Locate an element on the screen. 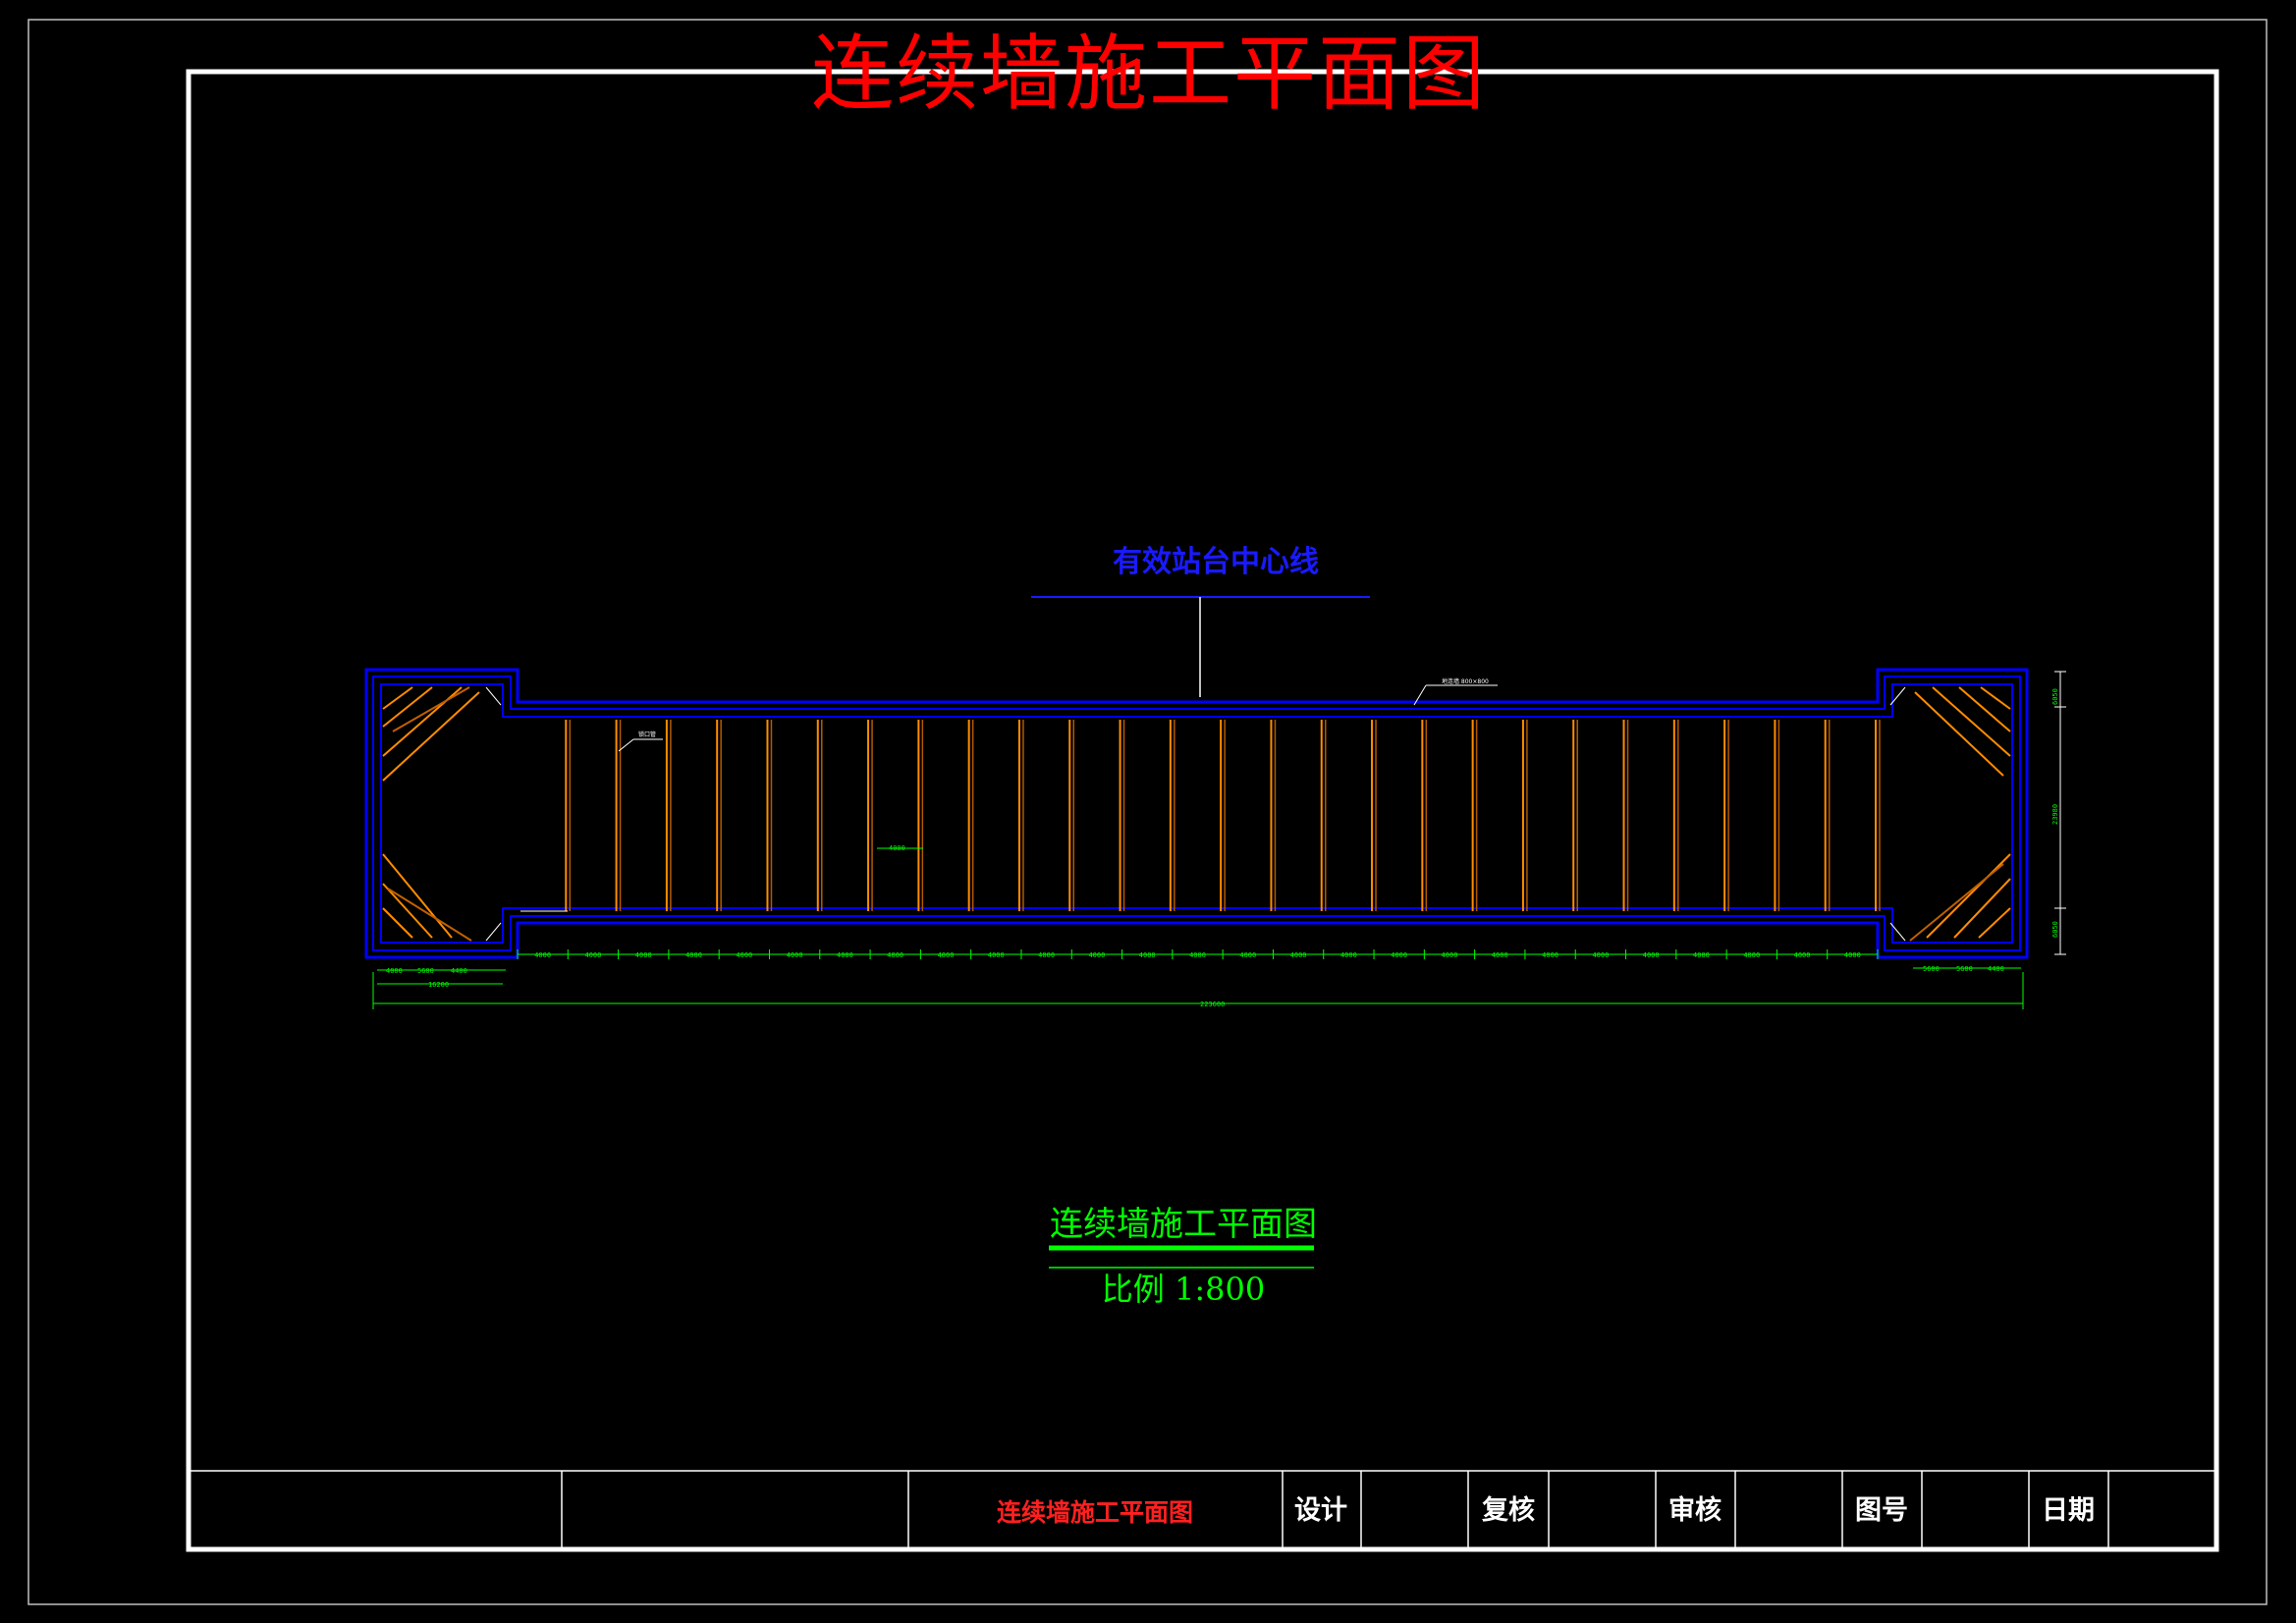  tb-drawing-name: 连续墙施工平面图 is located at coordinates (1095, 1512).